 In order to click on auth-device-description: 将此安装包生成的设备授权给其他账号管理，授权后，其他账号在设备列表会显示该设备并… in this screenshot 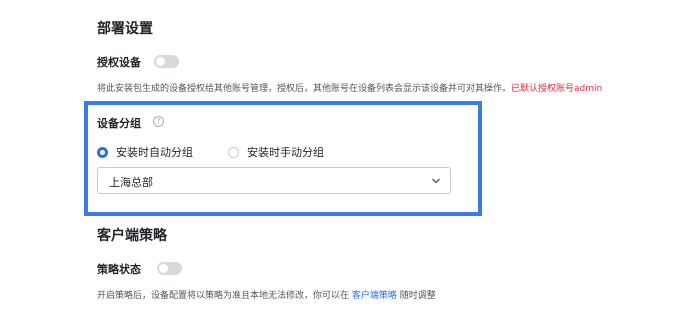, I will do `click(349, 87)`.